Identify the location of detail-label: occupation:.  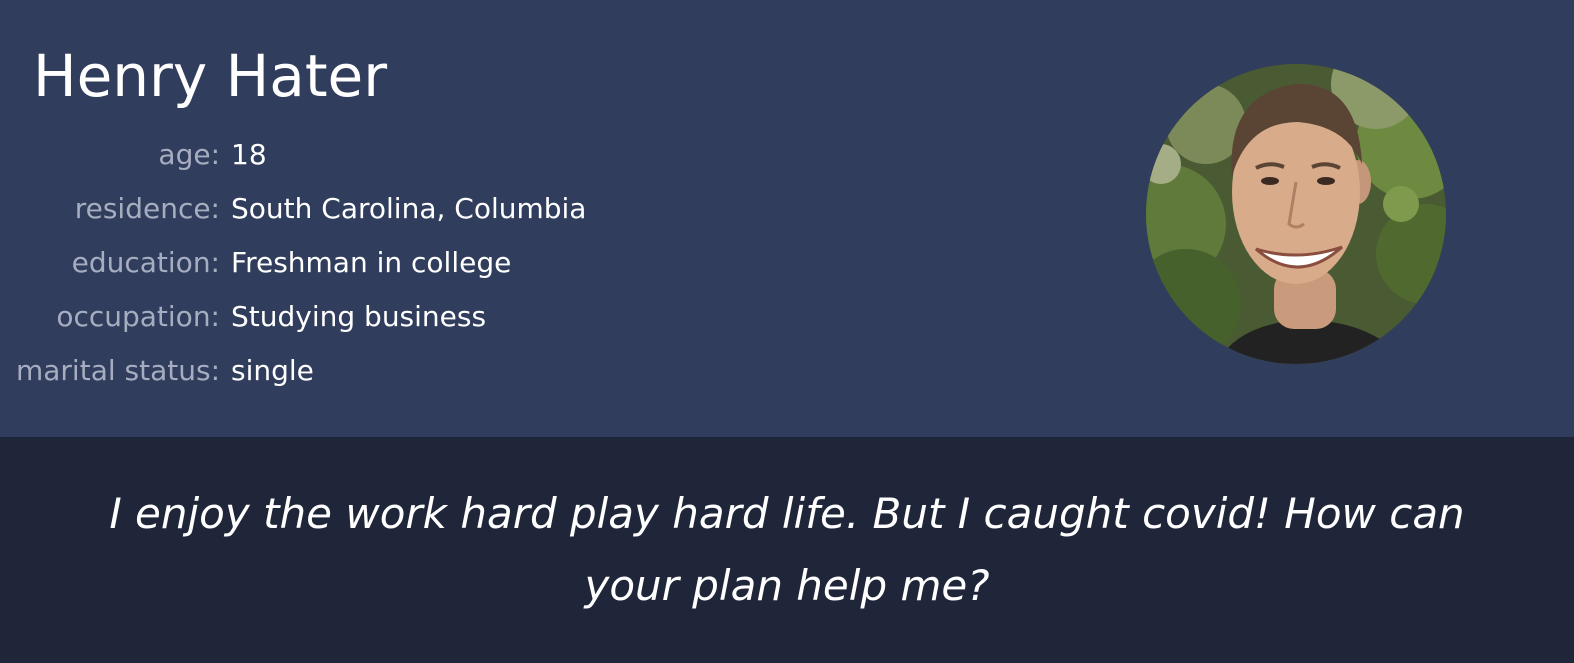
(138, 316).